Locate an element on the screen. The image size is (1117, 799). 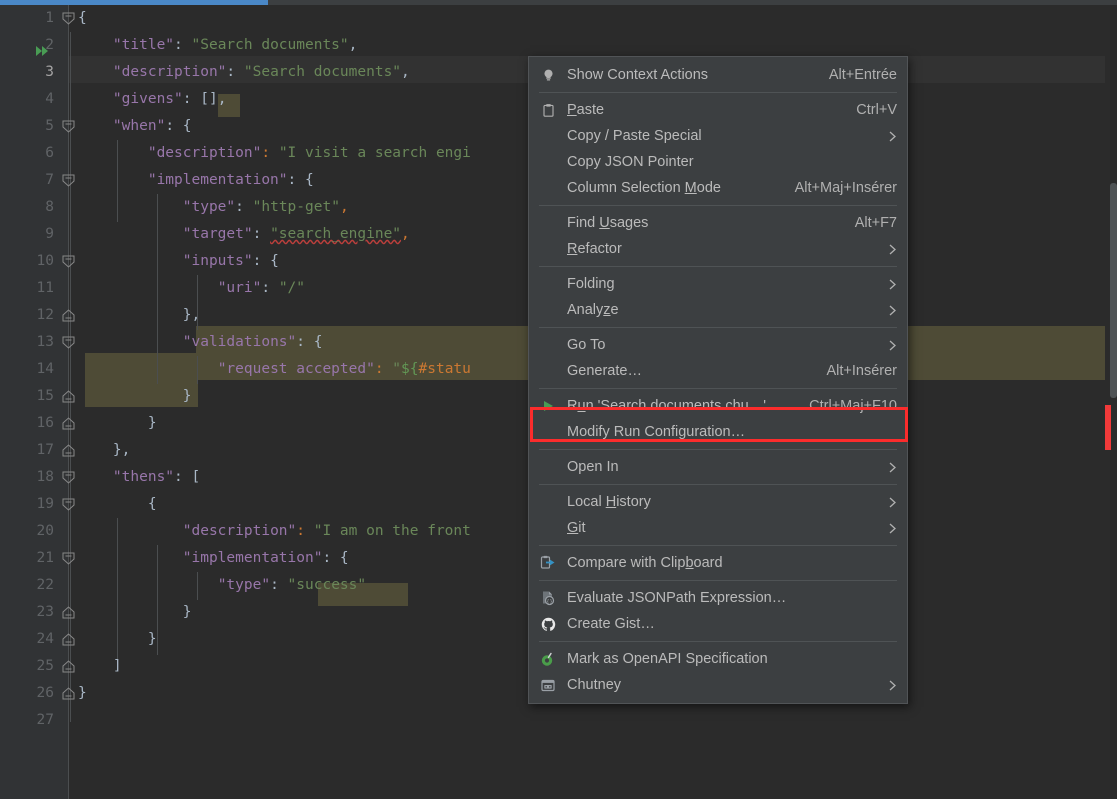
menu-item-compare-with-clipboard: Compare with Clipboard is located at coordinates (718, 563).